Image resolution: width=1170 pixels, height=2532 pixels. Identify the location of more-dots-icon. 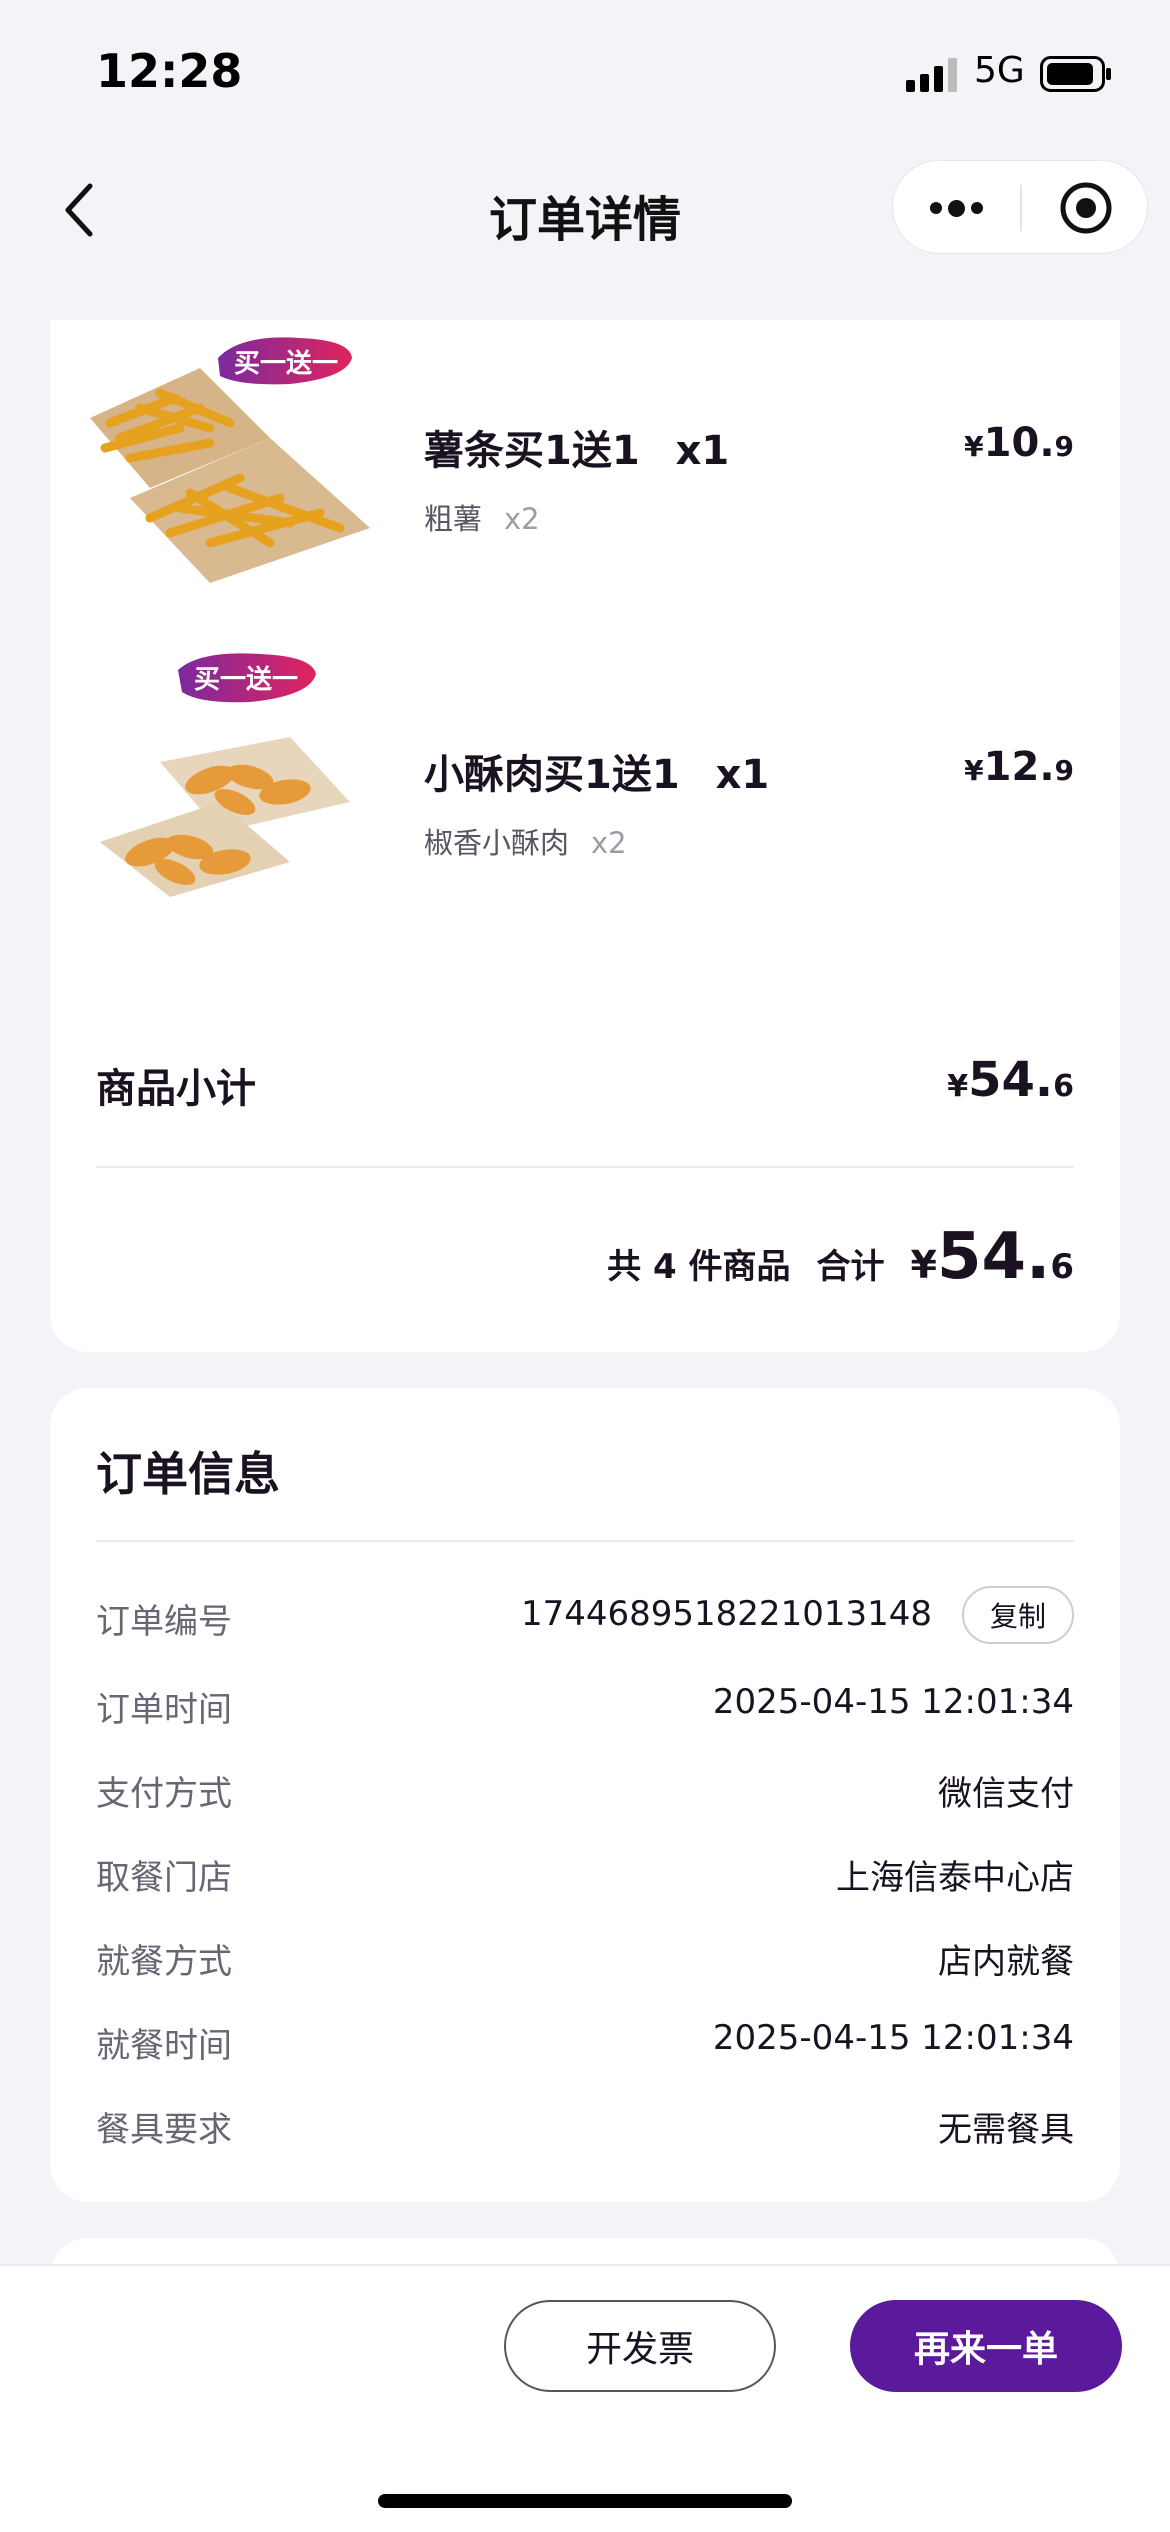
(956, 208).